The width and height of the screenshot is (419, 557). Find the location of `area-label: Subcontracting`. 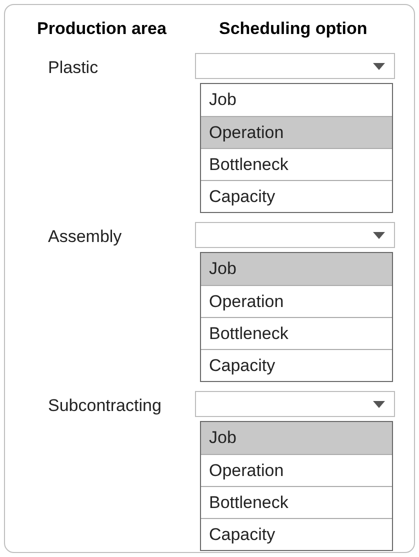

area-label: Subcontracting is located at coordinates (105, 405).